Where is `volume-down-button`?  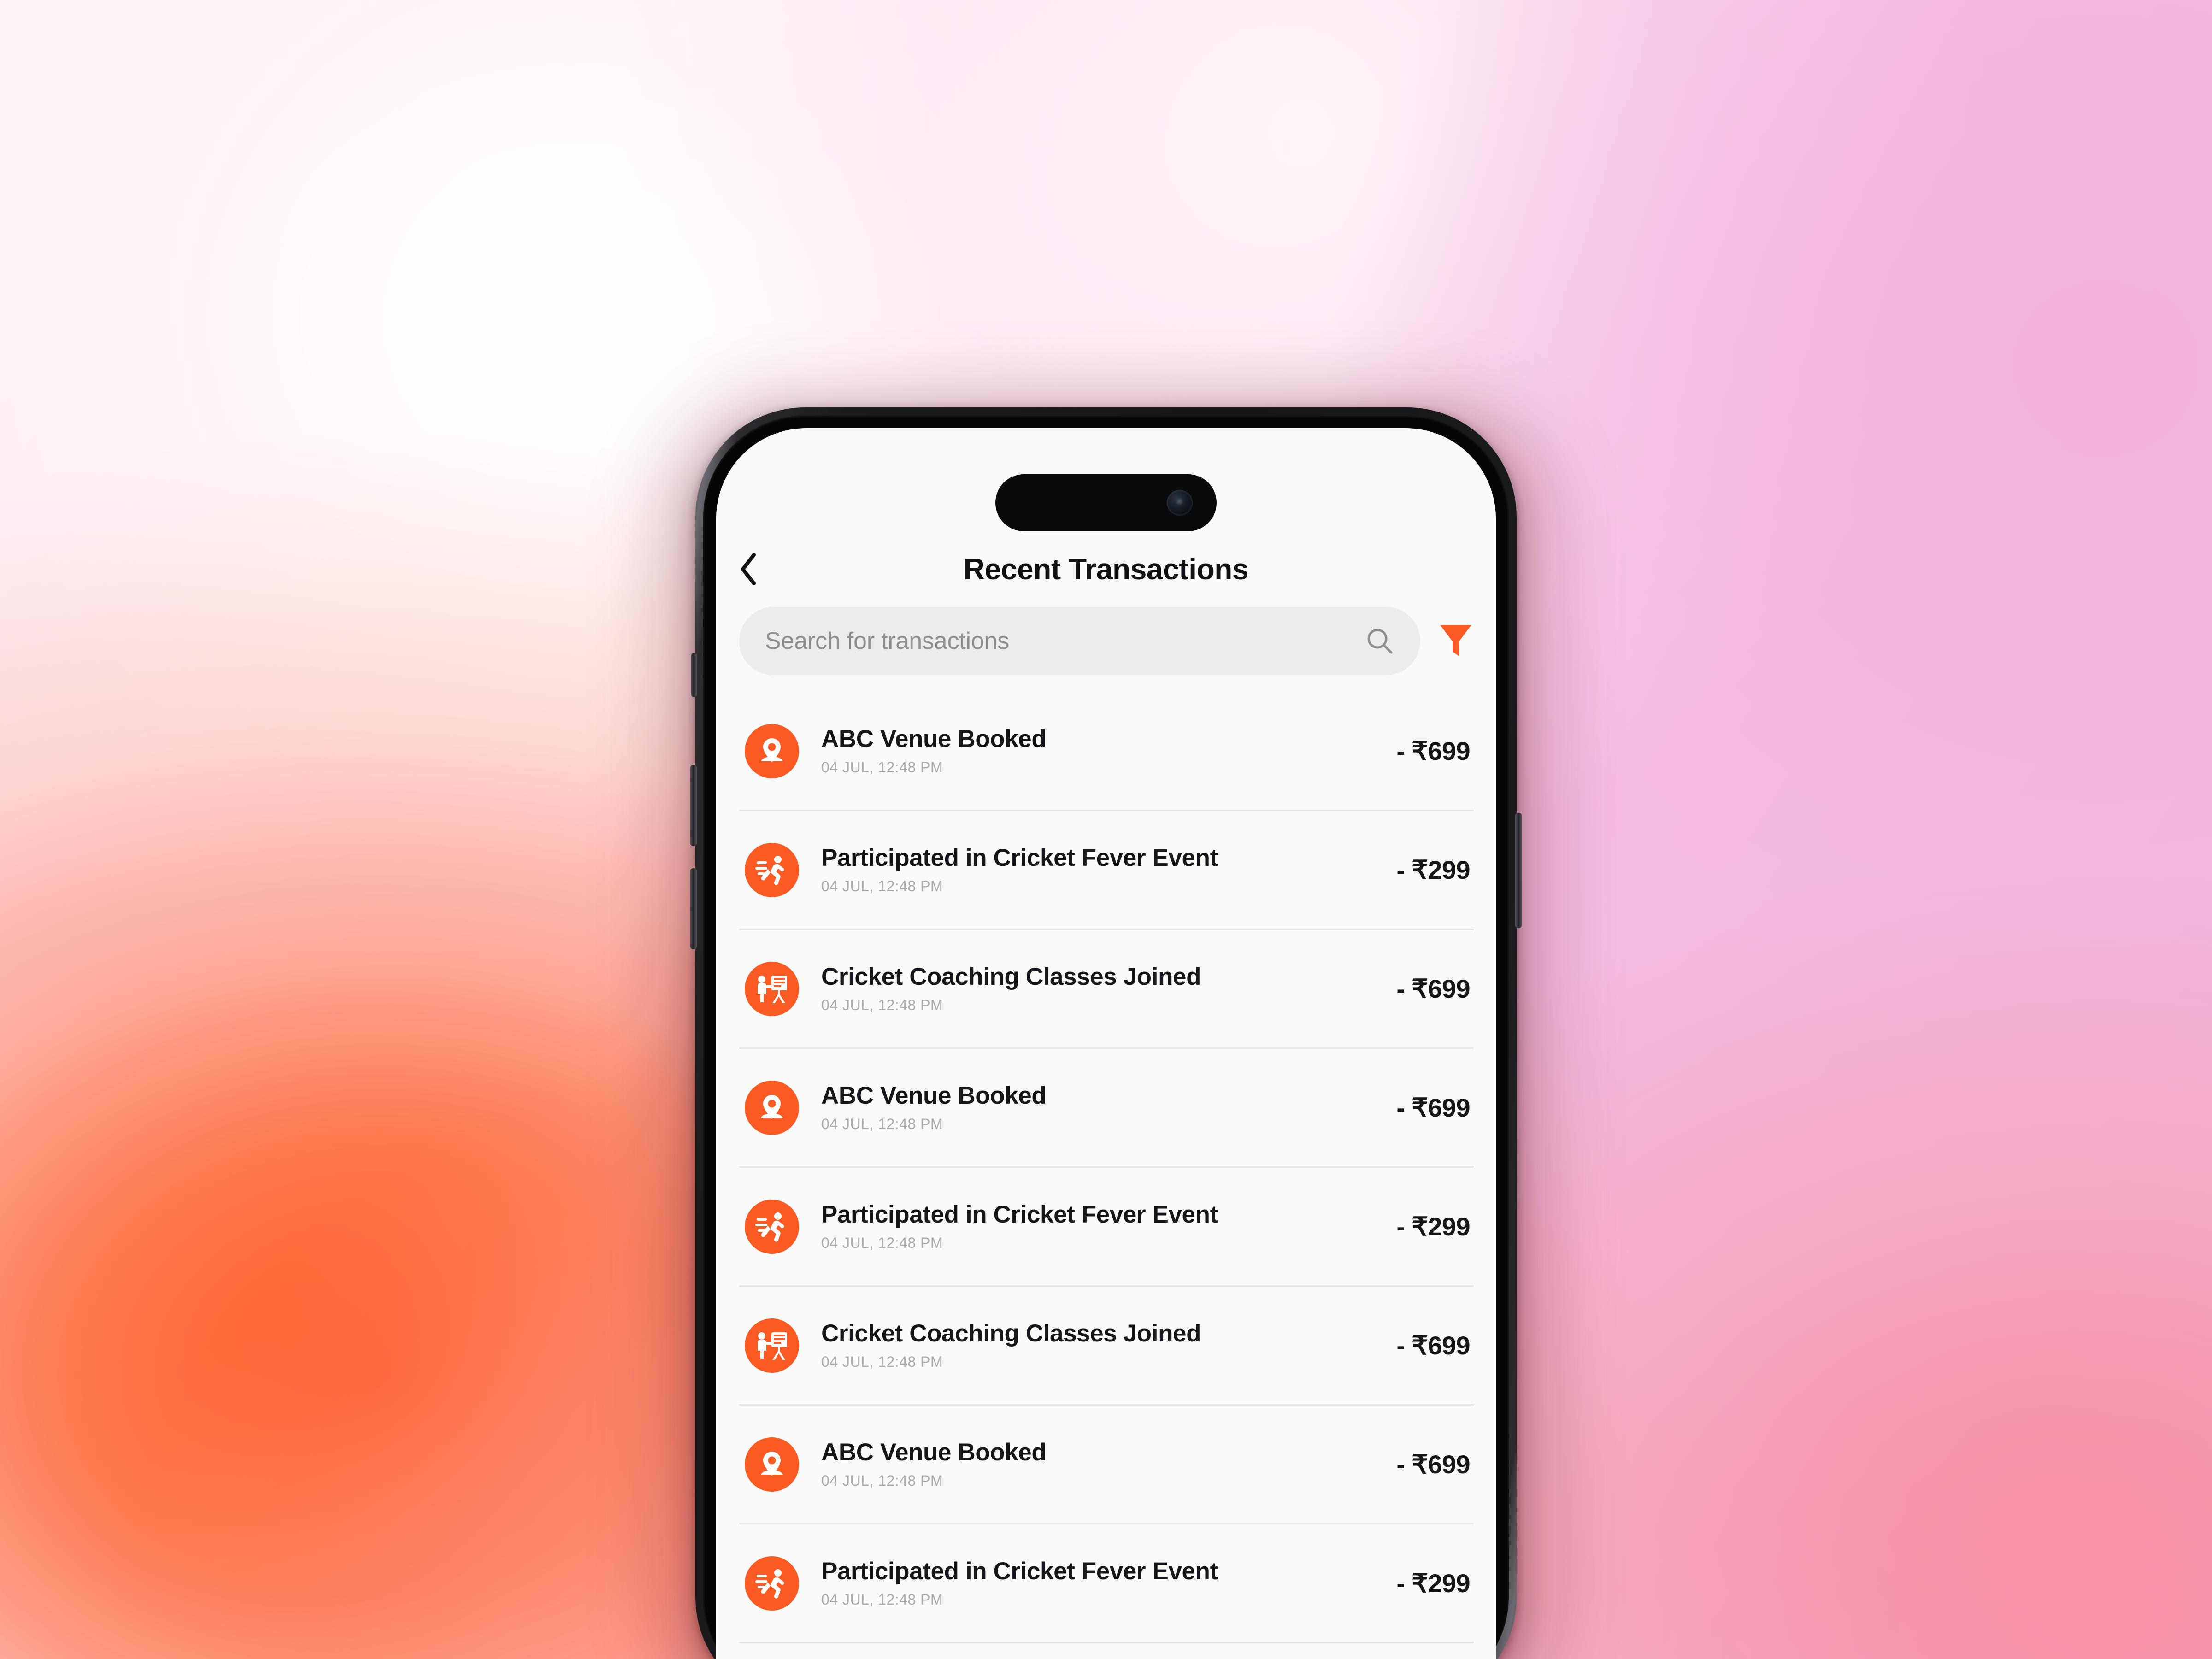 volume-down-button is located at coordinates (693, 908).